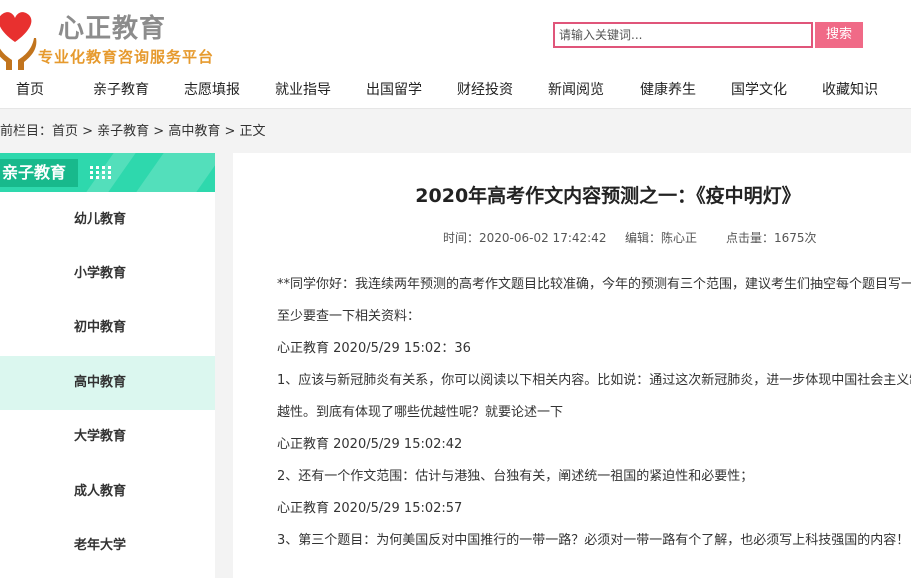 Image resolution: width=911 pixels, height=578 pixels. Describe the element at coordinates (100, 545) in the screenshot. I see `sidebar-item-label: 老年大学` at that location.